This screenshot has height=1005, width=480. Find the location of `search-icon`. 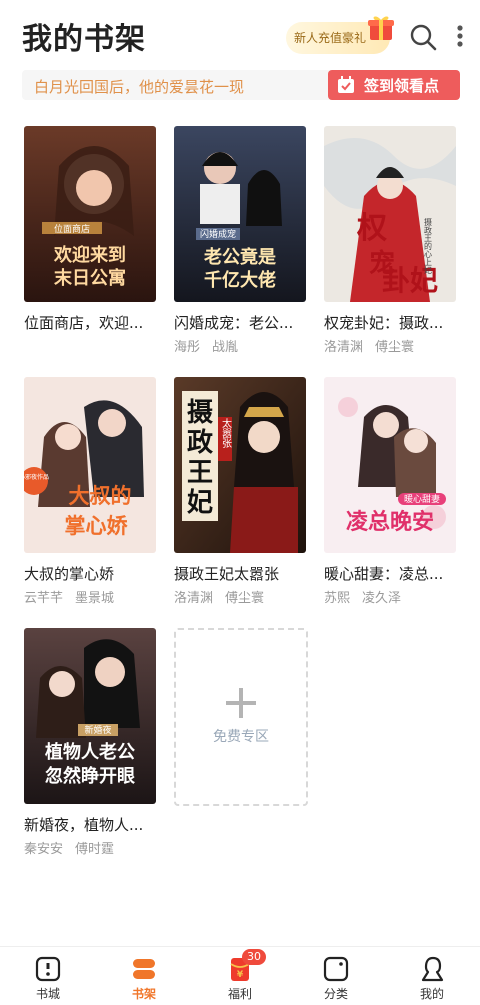

search-icon is located at coordinates (423, 37).